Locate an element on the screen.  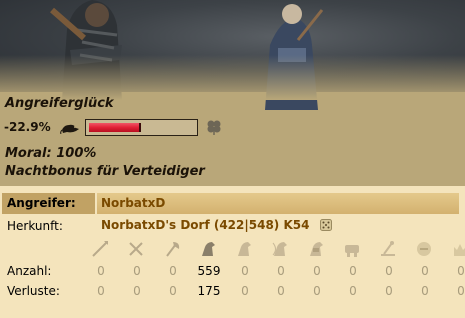
unit-icons-row is located at coordinates (233, 250).